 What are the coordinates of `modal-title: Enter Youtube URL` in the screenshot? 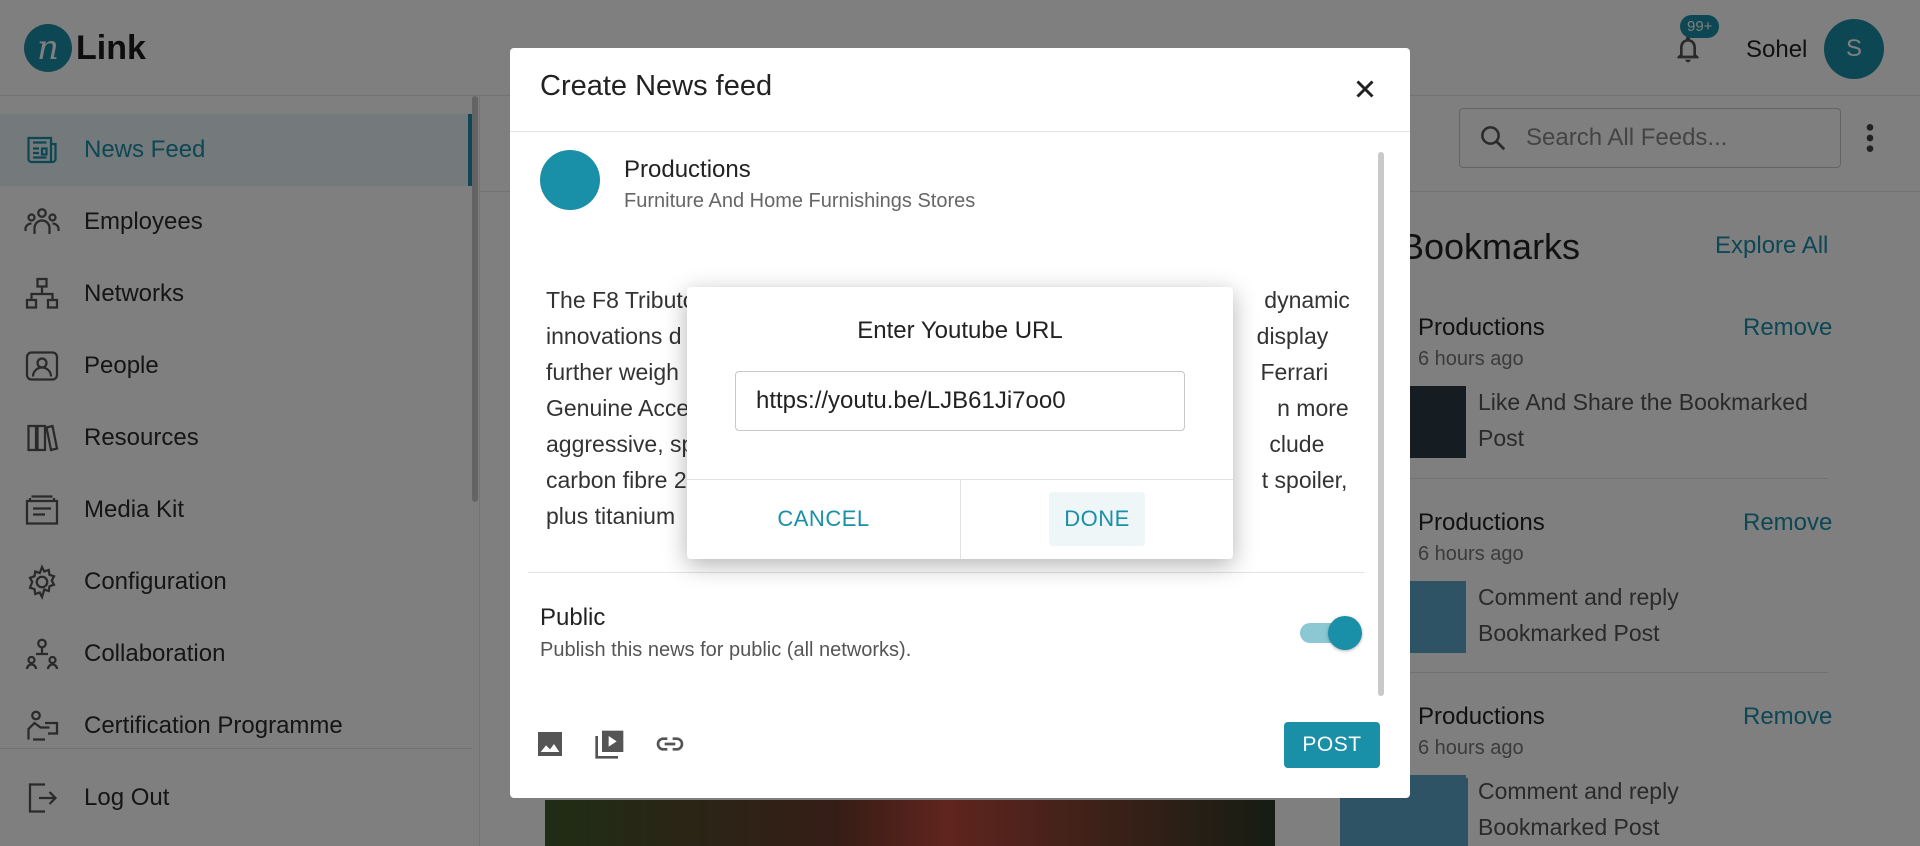 It's located at (960, 330).